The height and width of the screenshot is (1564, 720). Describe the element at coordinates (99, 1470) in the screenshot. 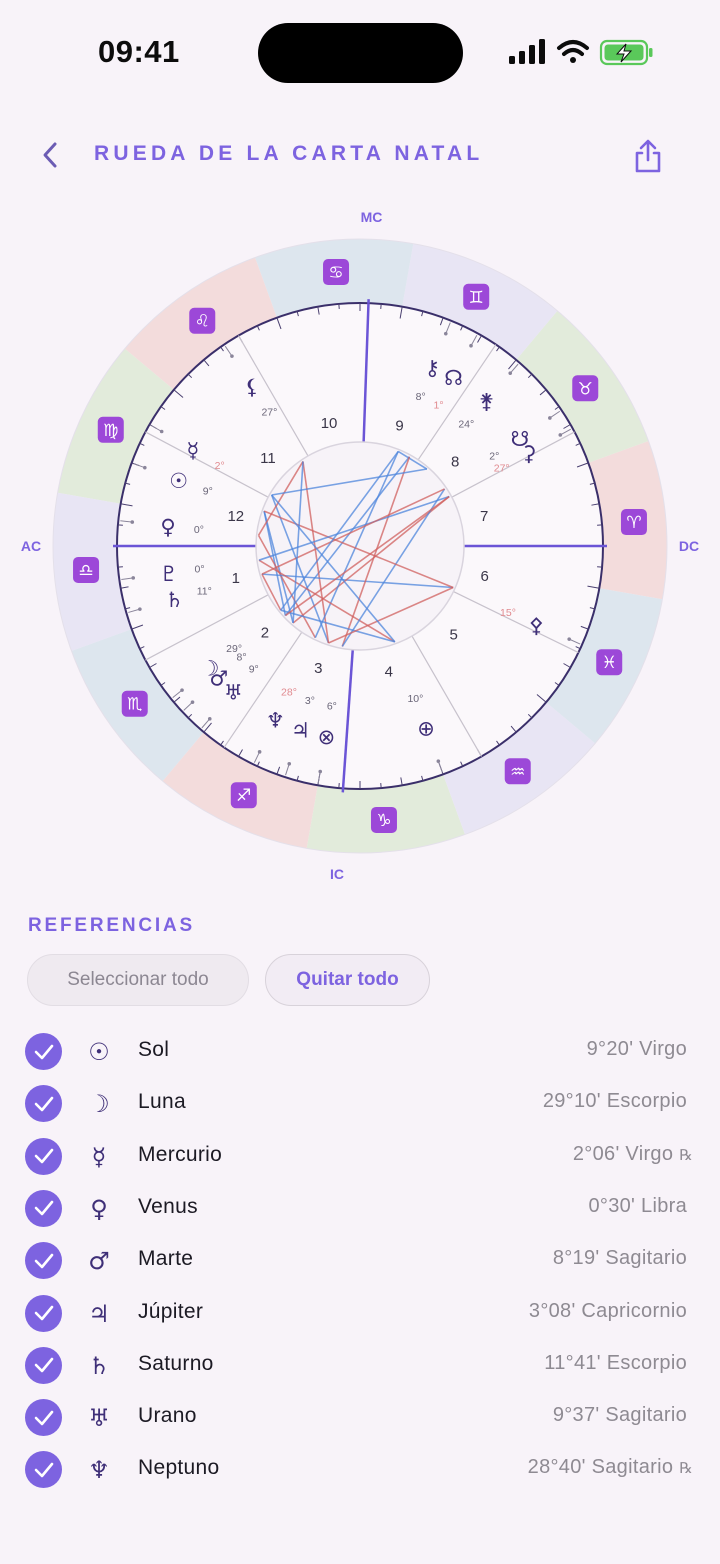

I see `planet-glyph-icon: ♆` at that location.